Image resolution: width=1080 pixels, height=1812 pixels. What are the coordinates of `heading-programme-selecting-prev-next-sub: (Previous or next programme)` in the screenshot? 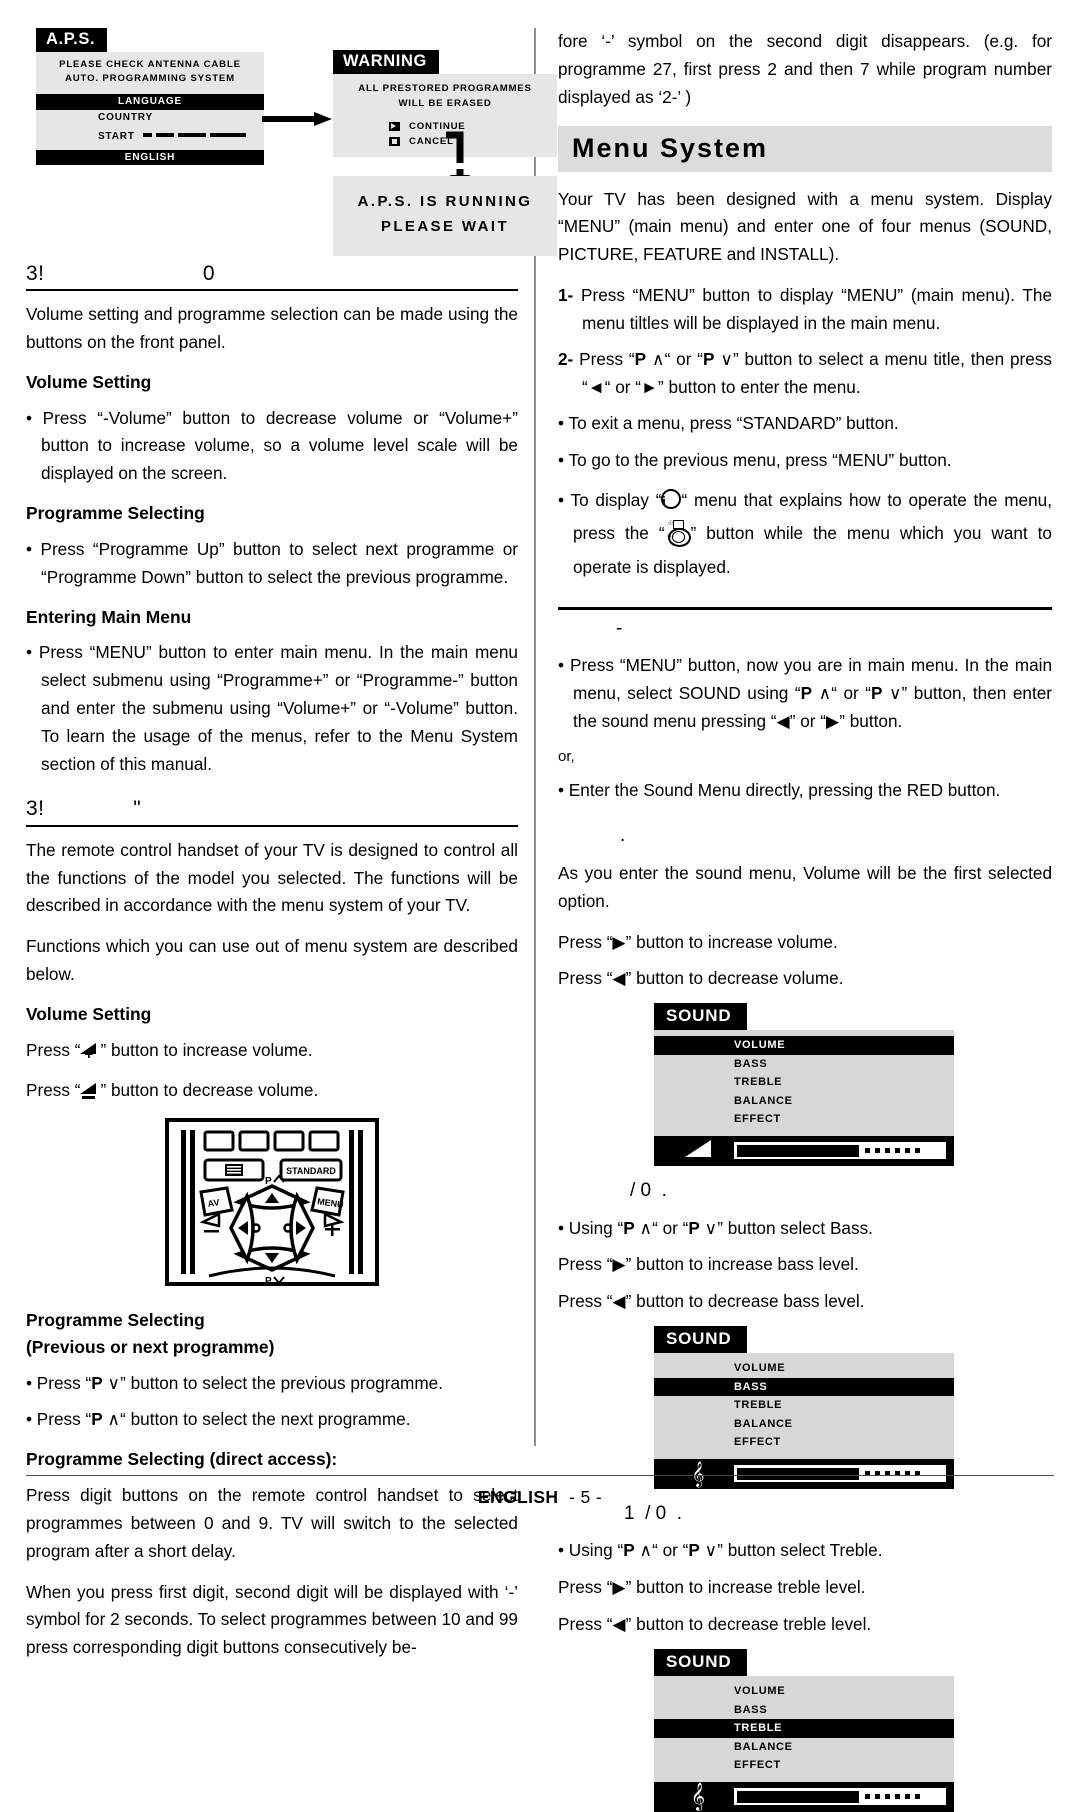 It's located at (150, 1346).